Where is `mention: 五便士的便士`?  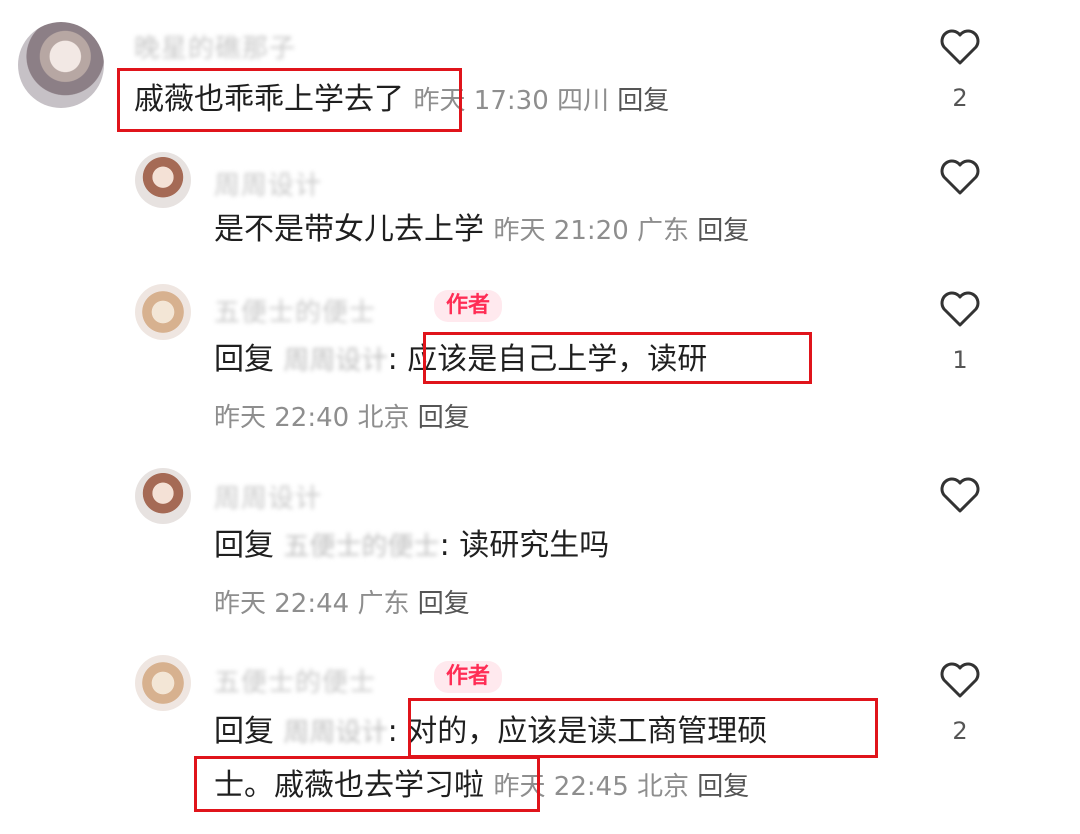
mention: 五便士的便士 is located at coordinates (362, 547).